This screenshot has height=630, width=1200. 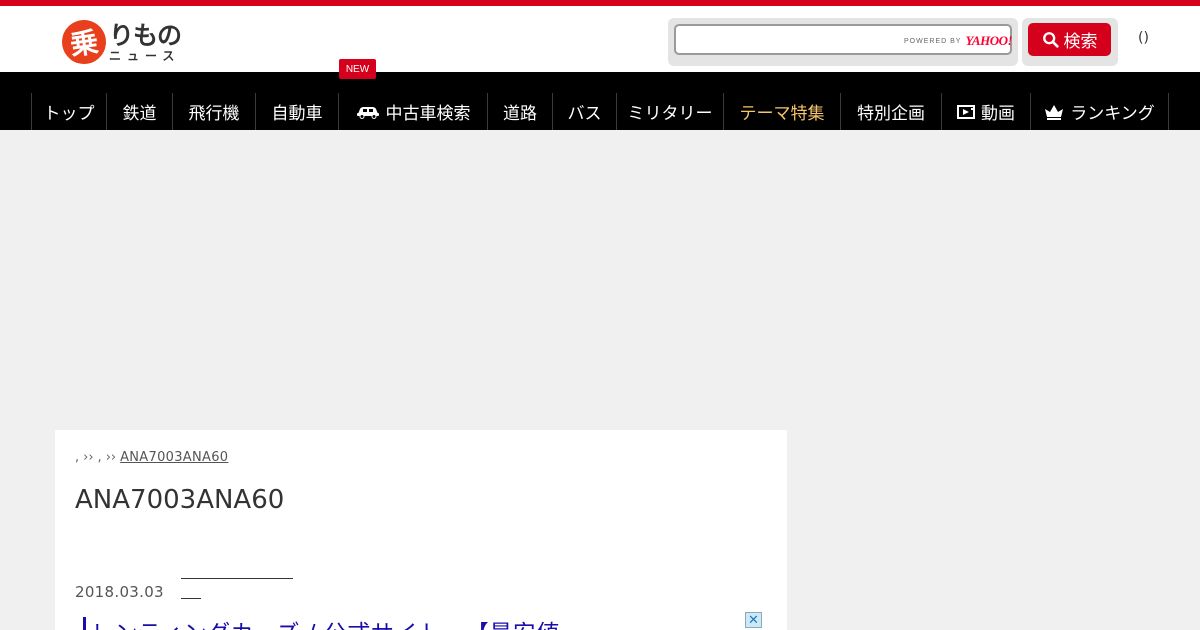 What do you see at coordinates (1112, 114) in the screenshot?
I see `nav-item-label: ランキング` at bounding box center [1112, 114].